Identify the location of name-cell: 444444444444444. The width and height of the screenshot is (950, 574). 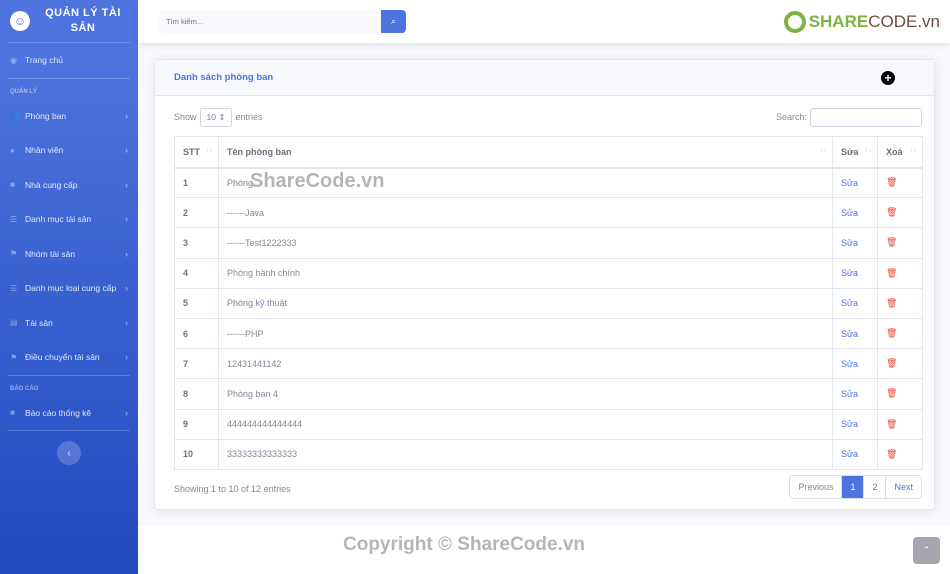
(525, 424).